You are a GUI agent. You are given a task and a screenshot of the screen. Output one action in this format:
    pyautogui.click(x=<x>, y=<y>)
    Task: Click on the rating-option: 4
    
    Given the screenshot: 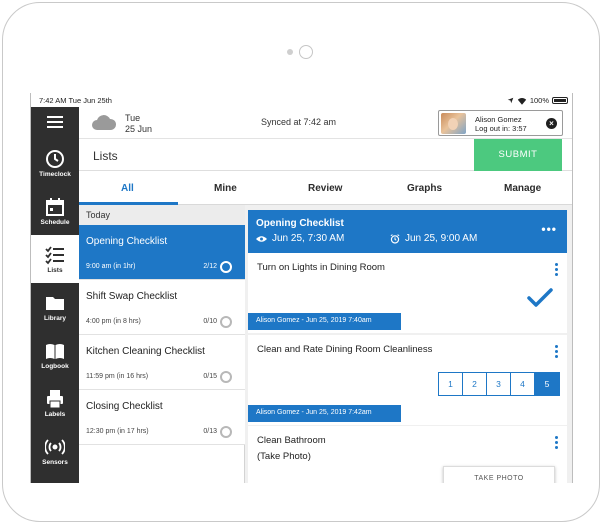 What is the action you would take?
    pyautogui.click(x=523, y=384)
    